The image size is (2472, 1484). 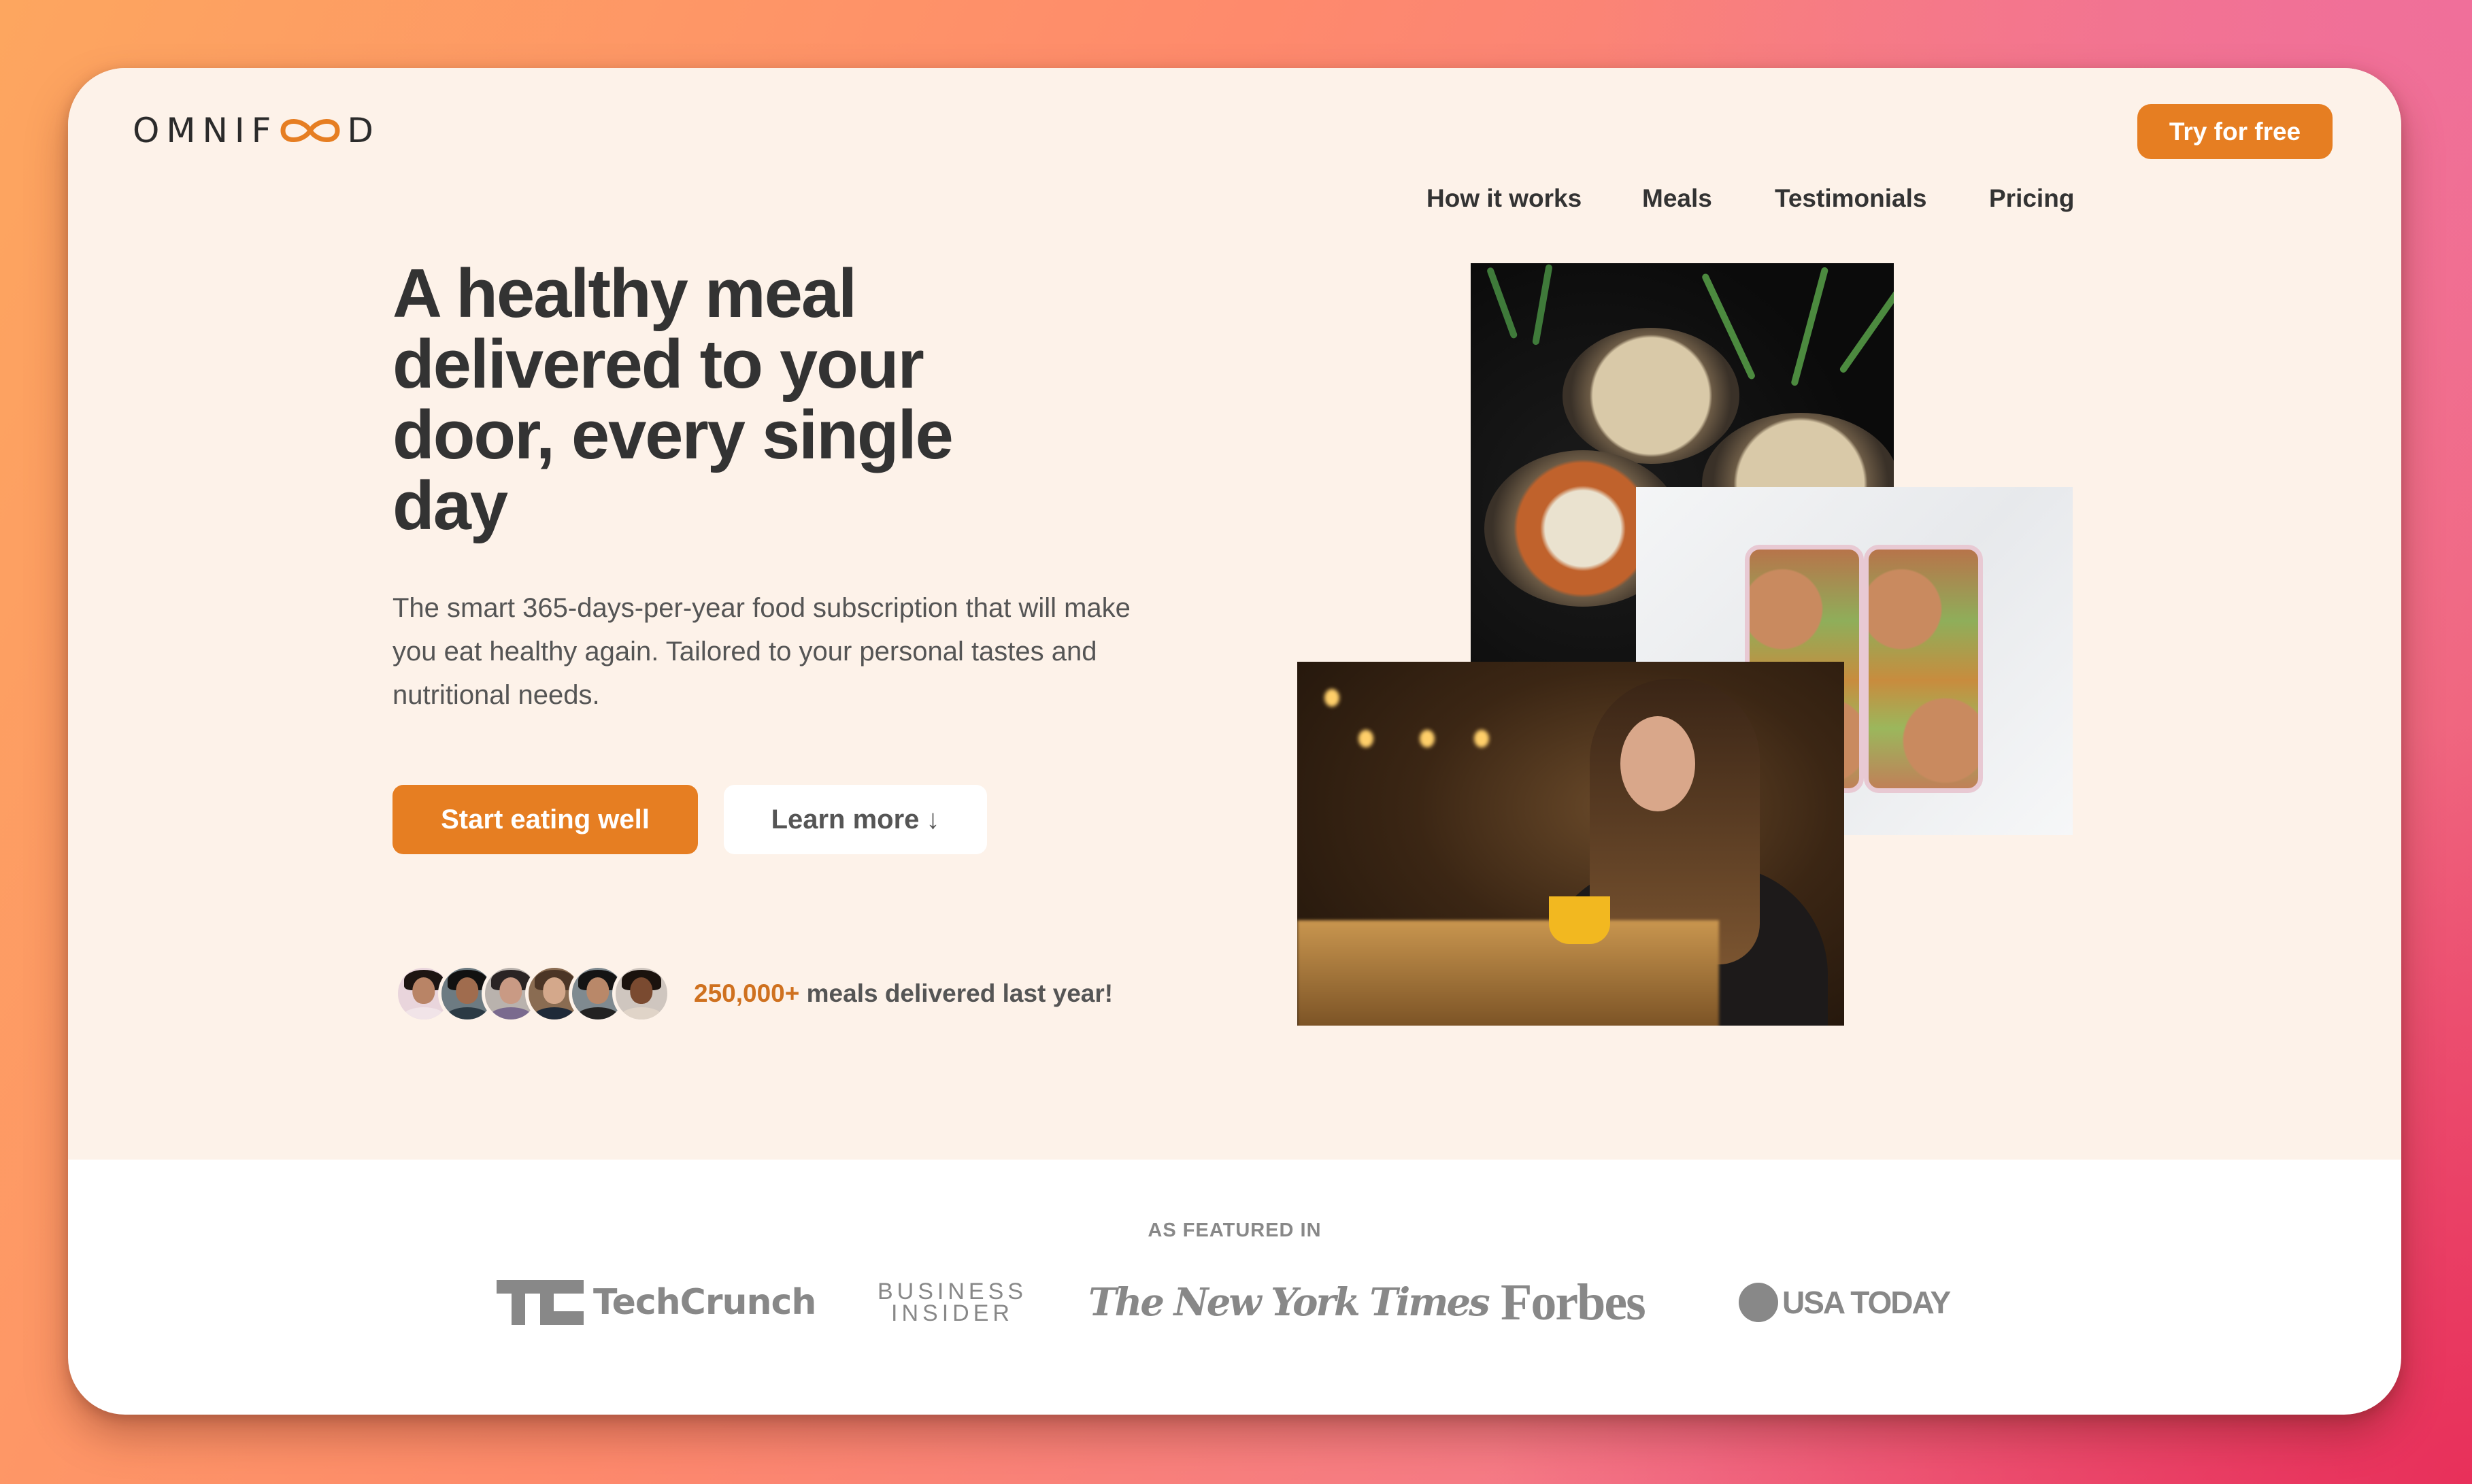 What do you see at coordinates (2031, 199) in the screenshot?
I see `nav-link-pricing: Pricing` at bounding box center [2031, 199].